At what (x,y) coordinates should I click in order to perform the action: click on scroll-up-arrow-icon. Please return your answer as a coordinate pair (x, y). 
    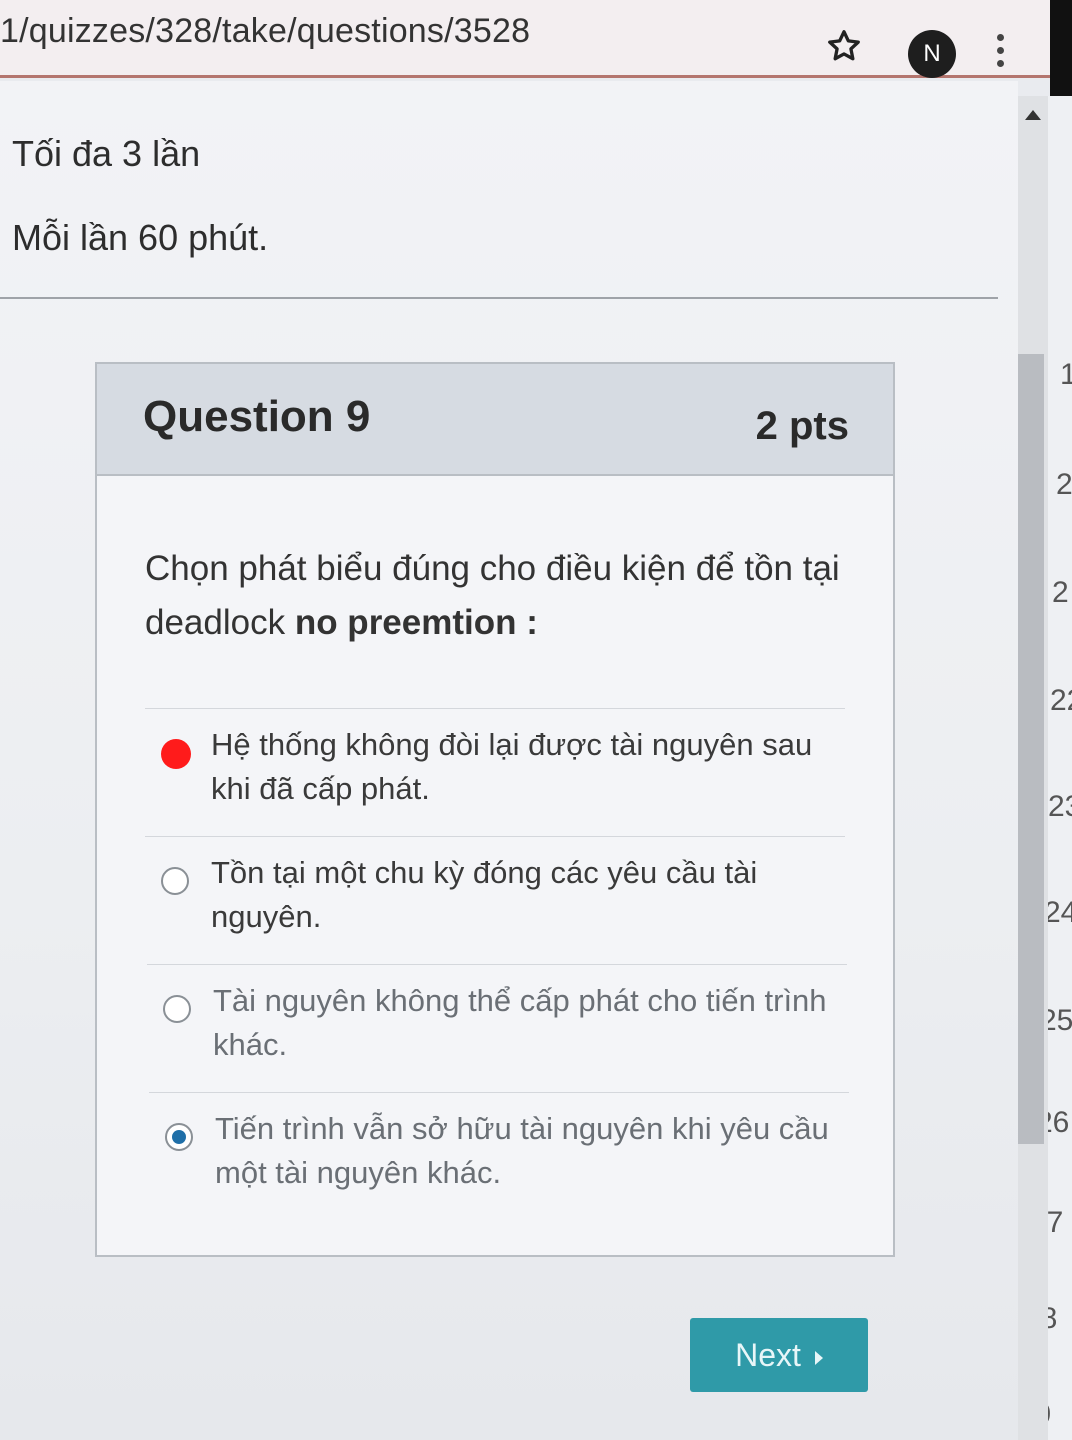
    Looking at the image, I should click on (1033, 115).